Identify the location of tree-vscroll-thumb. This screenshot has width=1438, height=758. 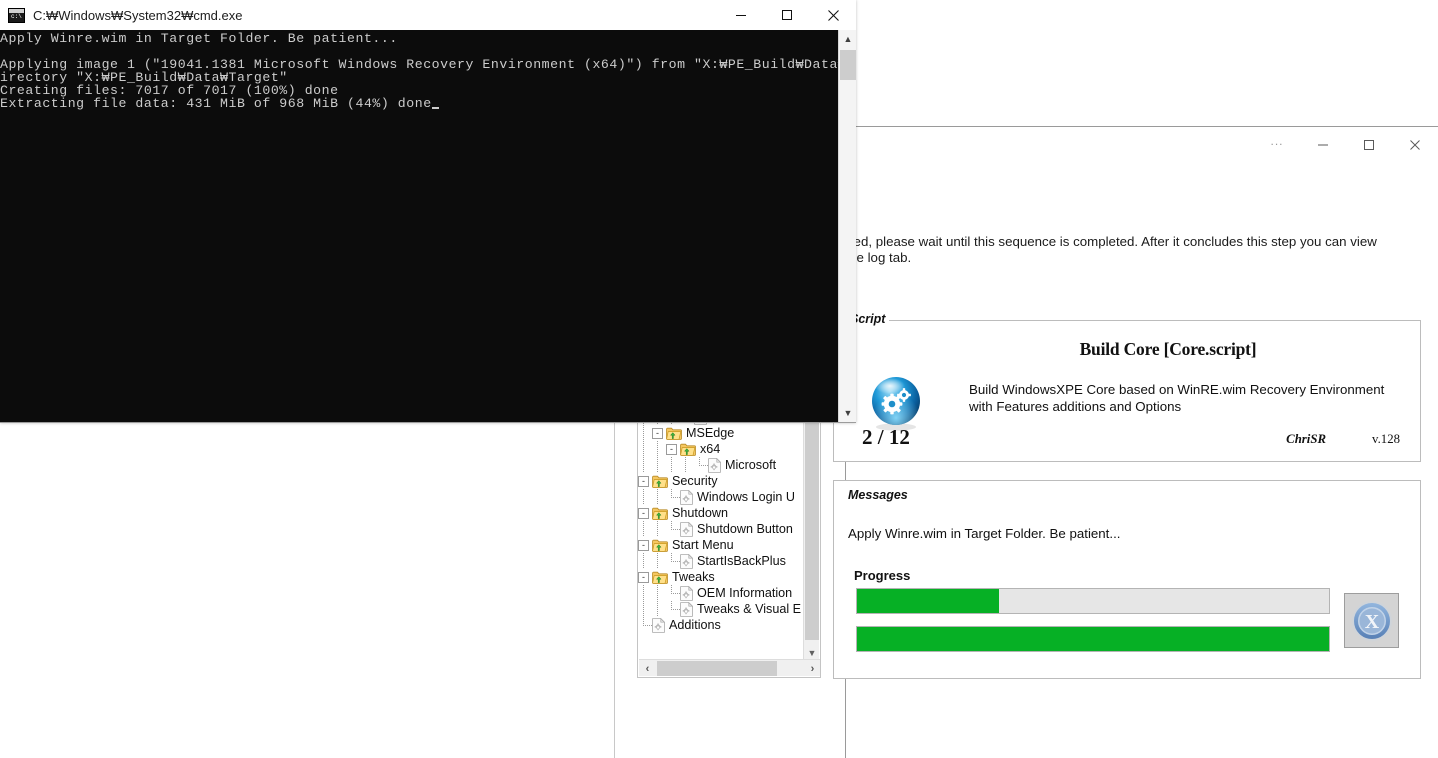
(812, 521).